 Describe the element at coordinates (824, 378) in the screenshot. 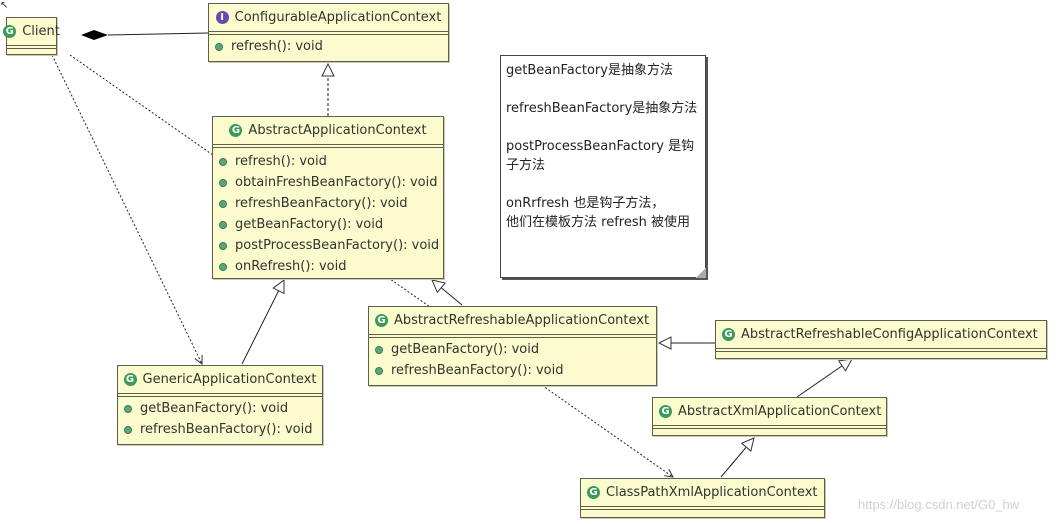

I see `generalization-line-abstract-xml` at that location.